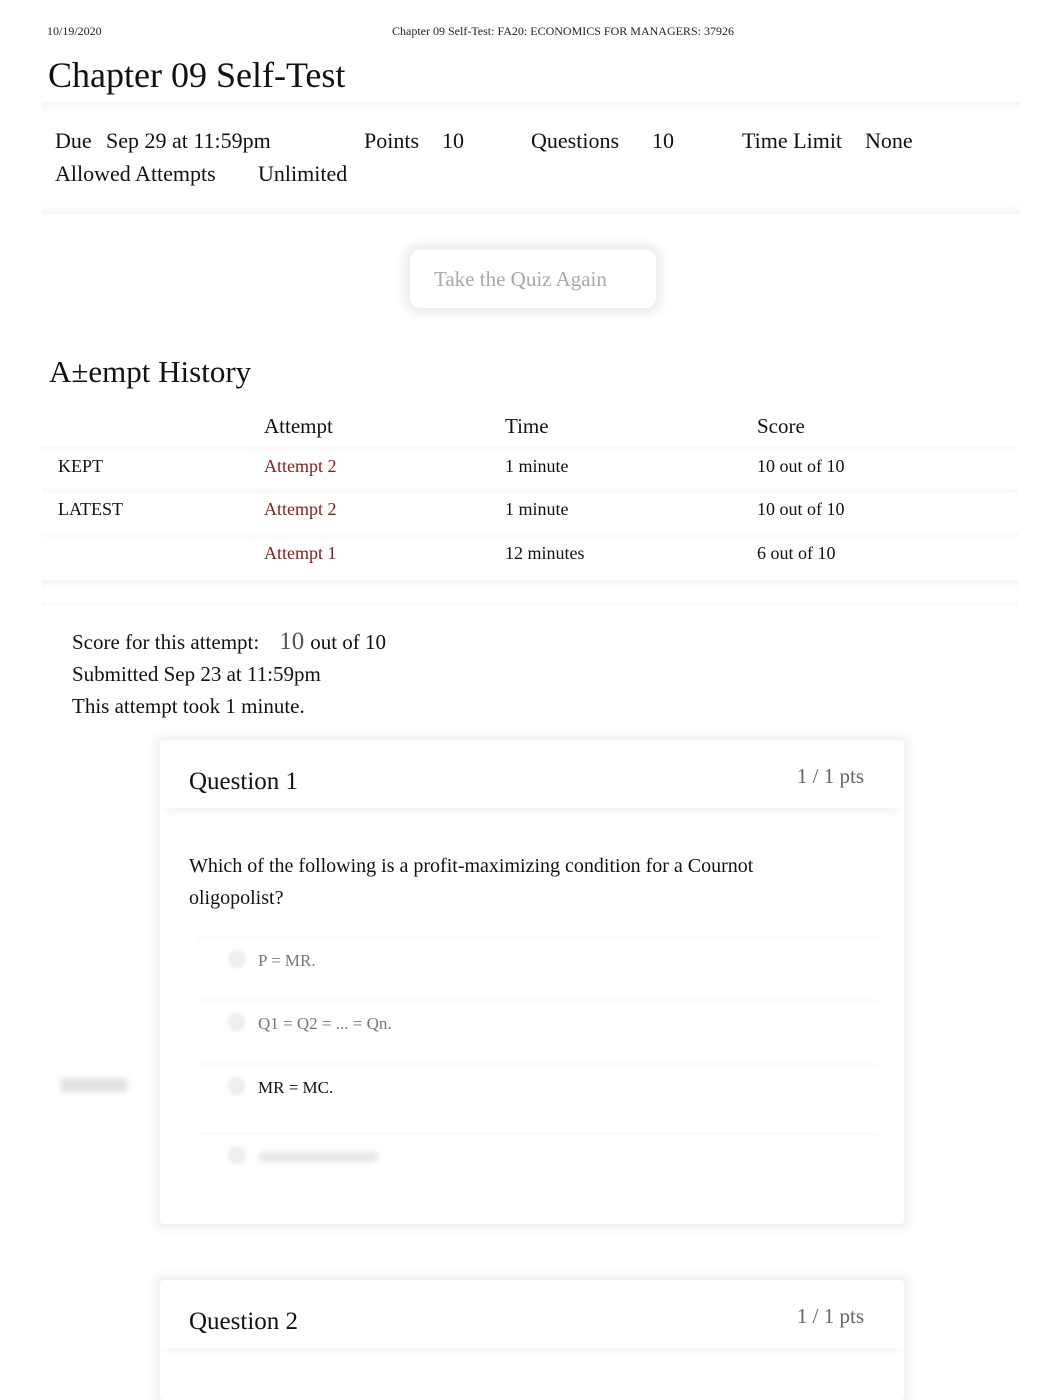  What do you see at coordinates (73, 140) in the screenshot?
I see `due-label: Due` at bounding box center [73, 140].